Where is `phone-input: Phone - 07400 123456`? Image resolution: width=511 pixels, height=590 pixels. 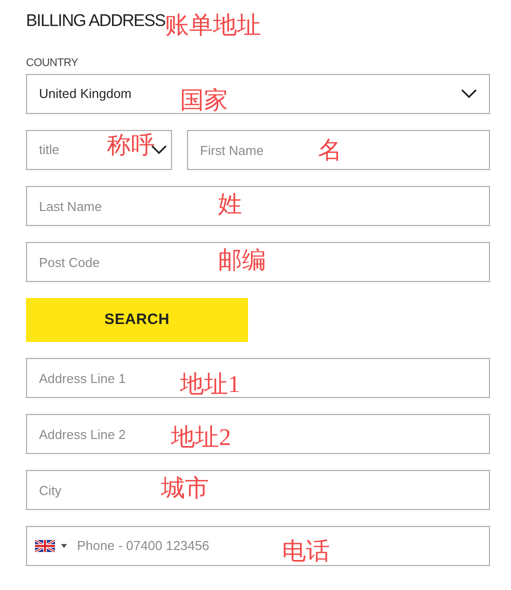 phone-input: Phone - 07400 123456 is located at coordinates (167, 546).